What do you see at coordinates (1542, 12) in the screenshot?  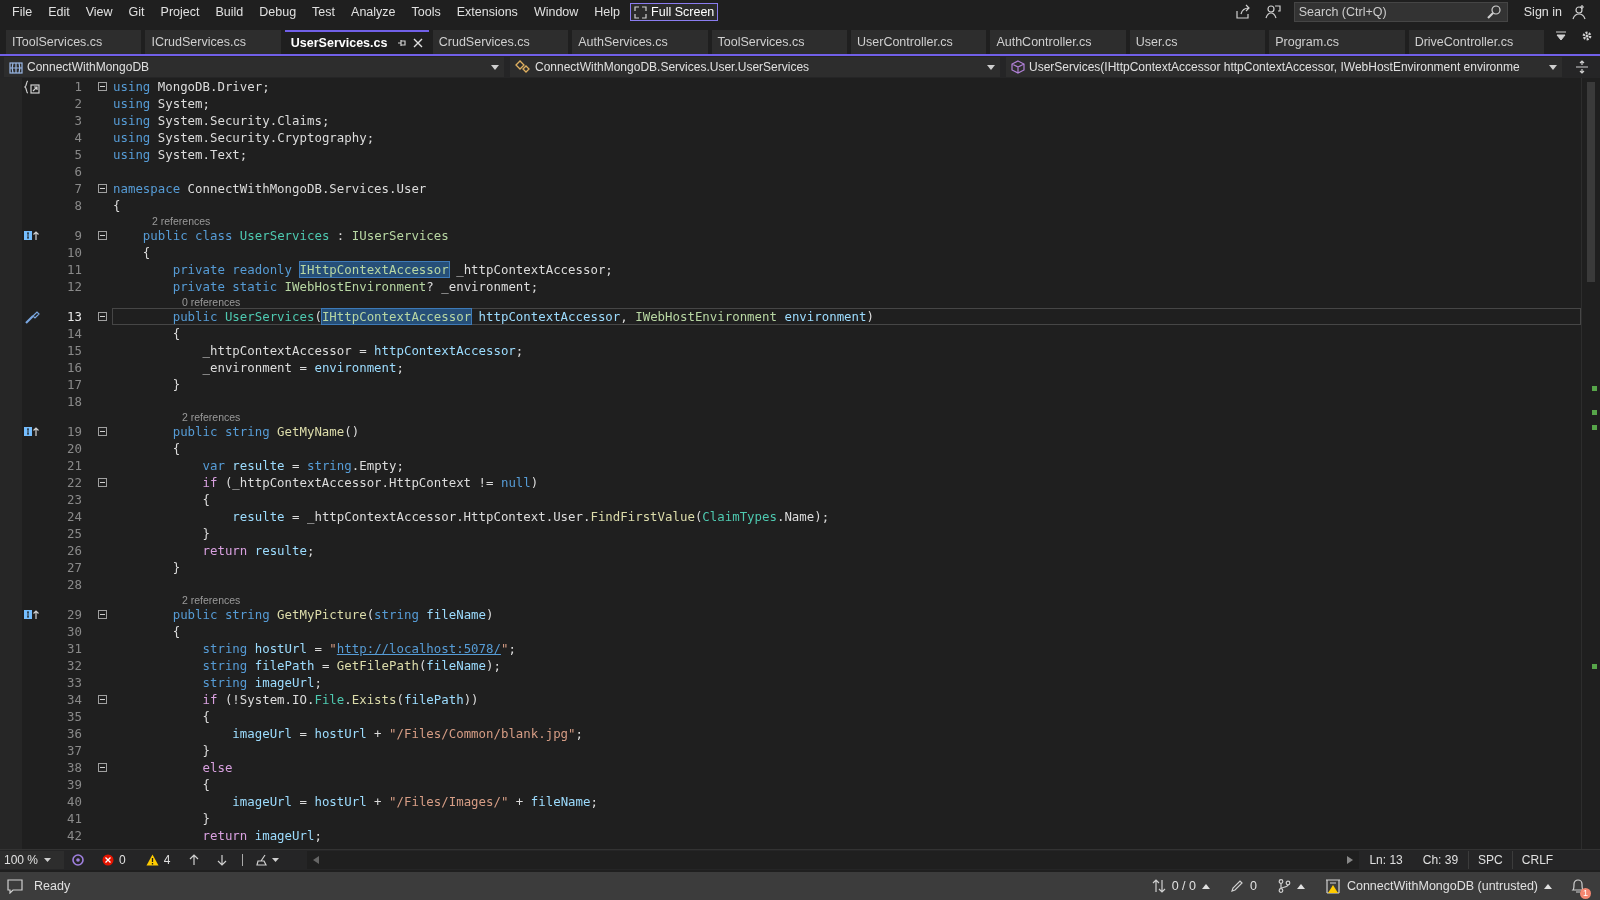 I see `sign-in-link: Sign in` at bounding box center [1542, 12].